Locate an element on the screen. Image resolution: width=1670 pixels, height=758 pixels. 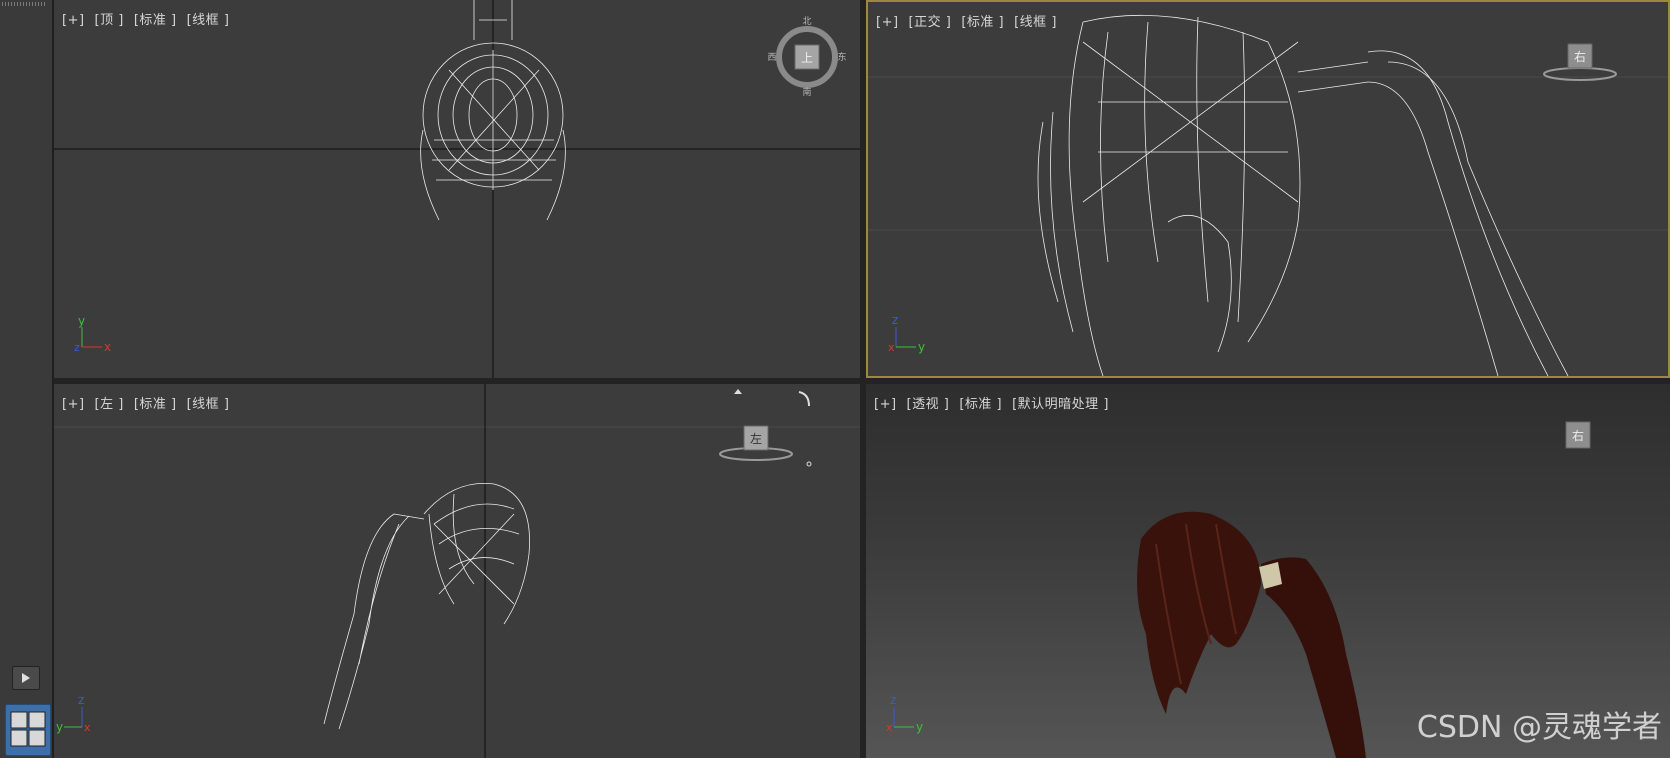
viewport-label-left: [+] [左 ] [标准 ] [线框 ] is located at coordinates (150, 402).